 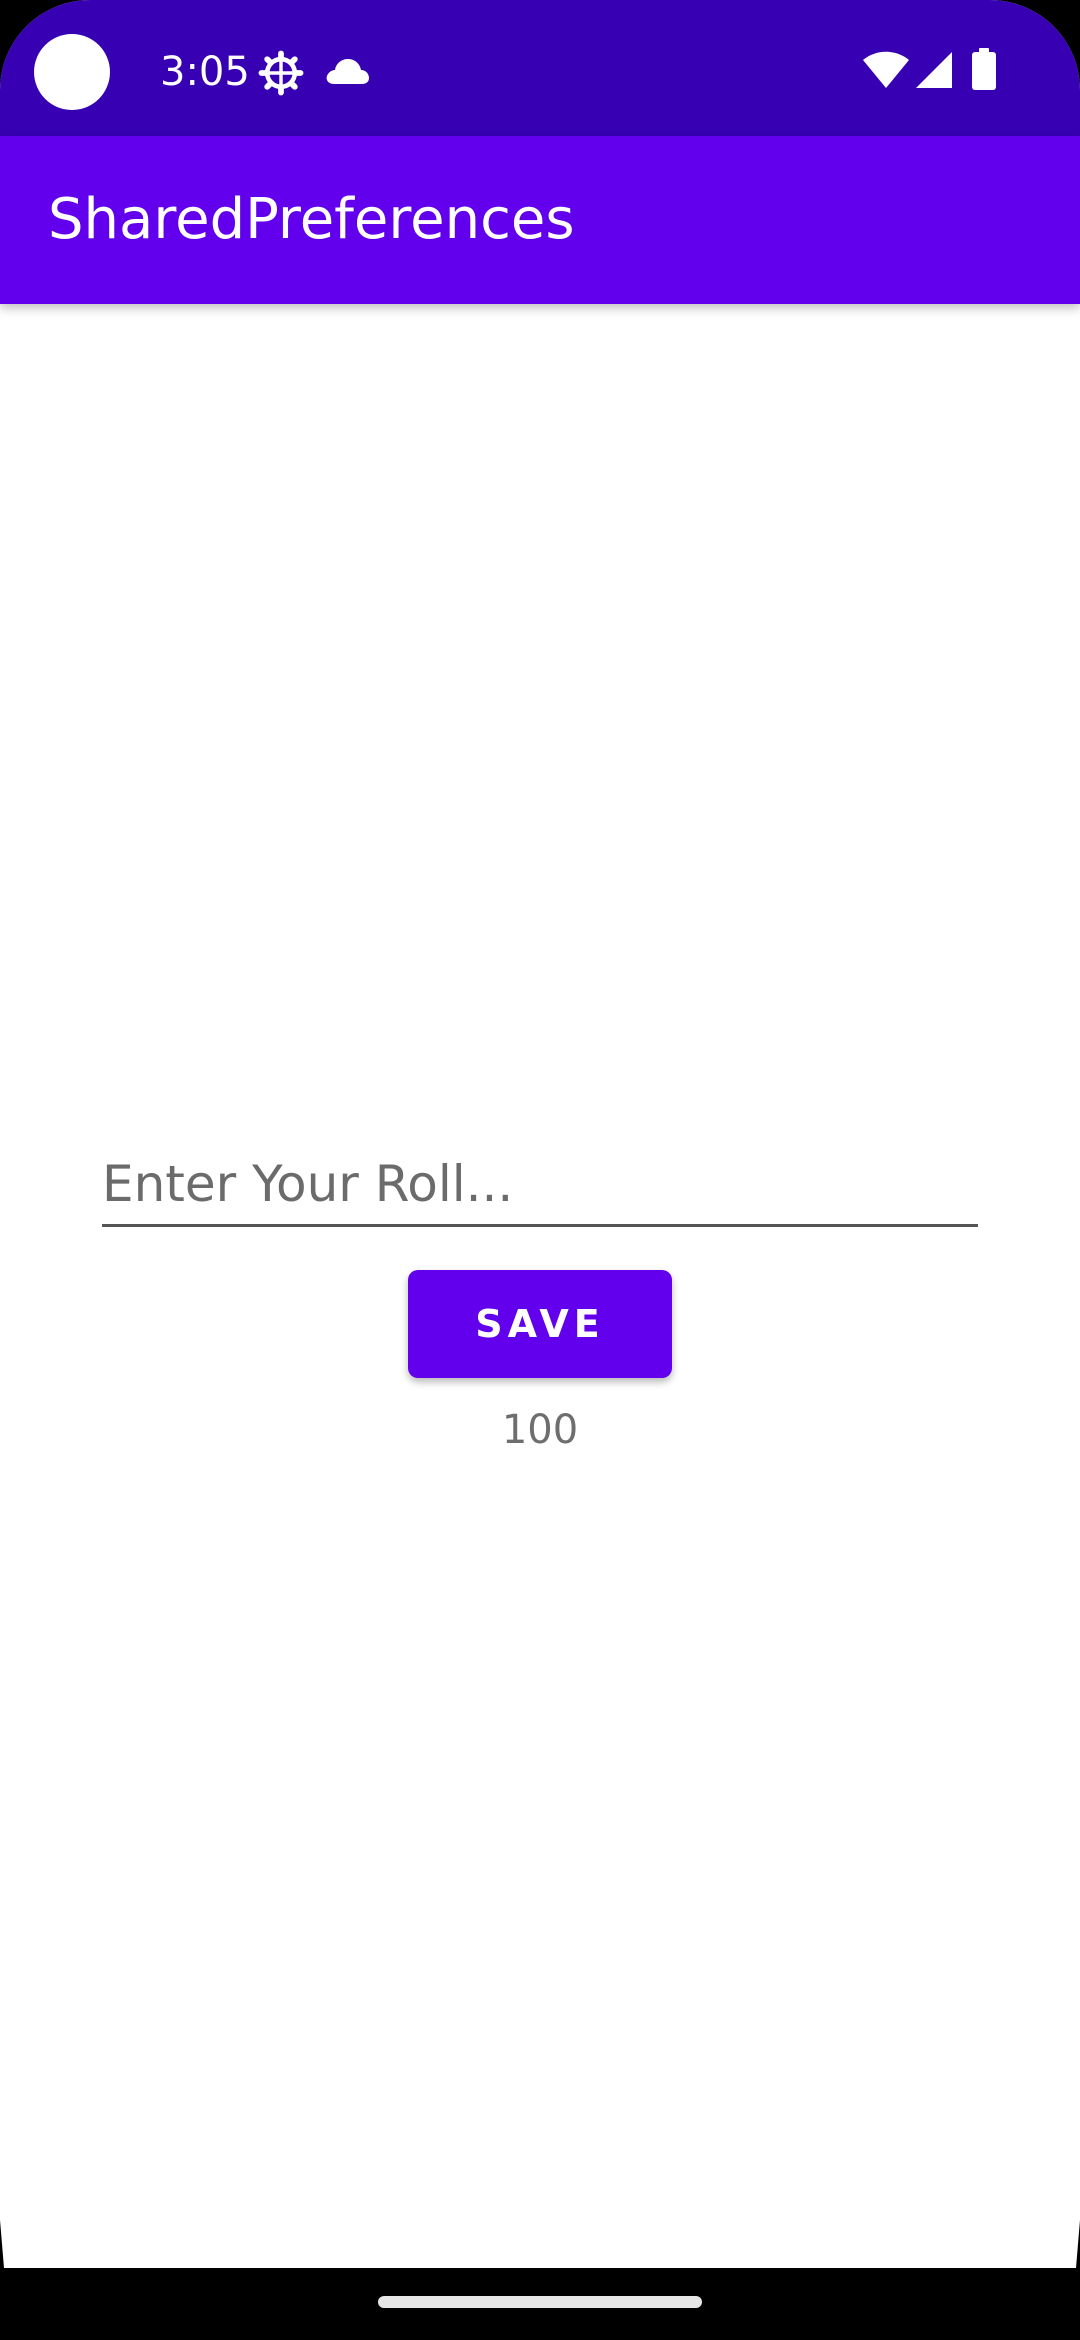 I want to click on camera-cutout, so click(x=72, y=72).